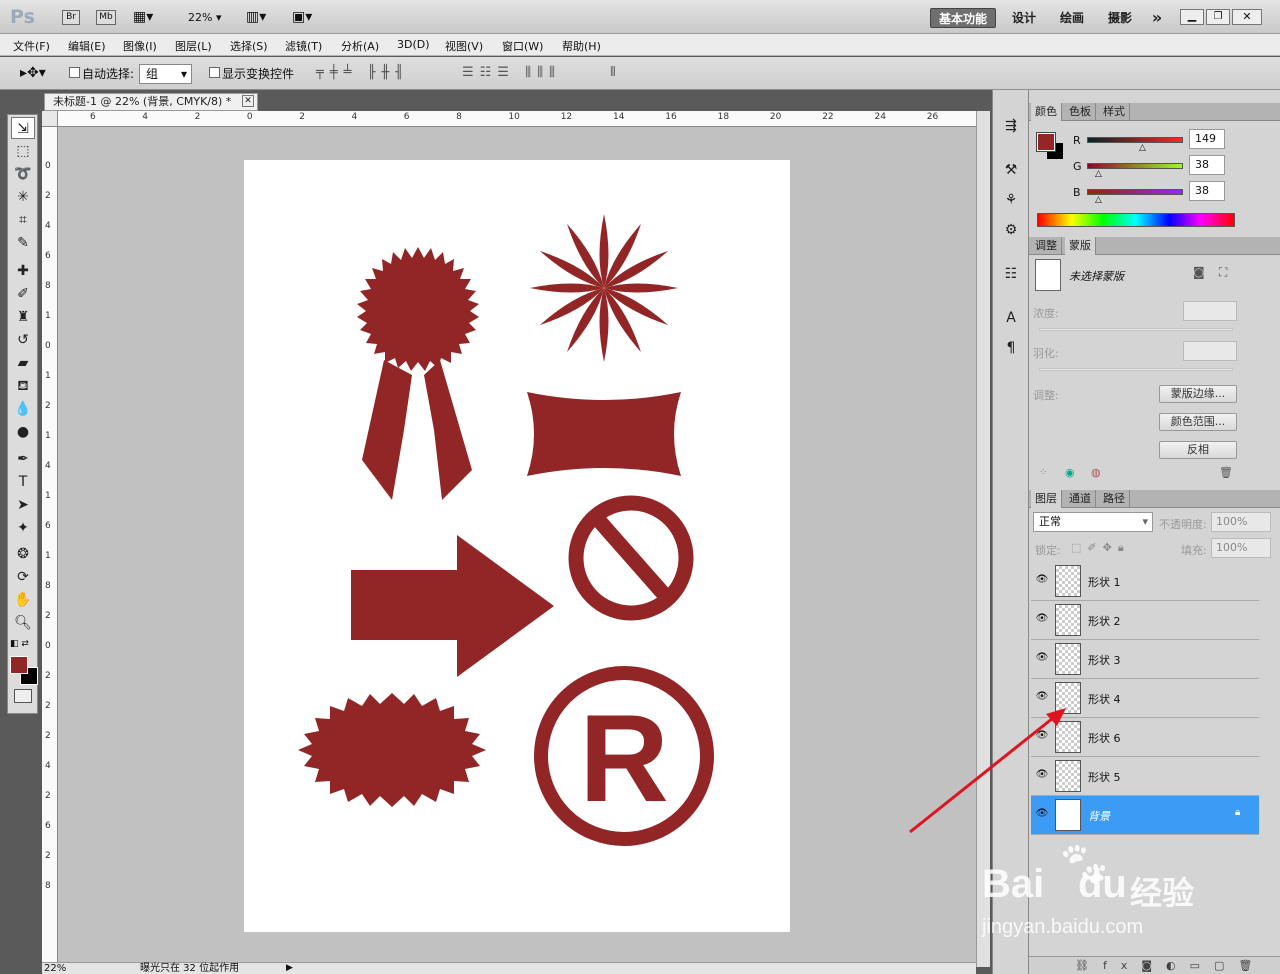 The height and width of the screenshot is (974, 1280). I want to click on channel-b-input: 38, so click(1207, 191).